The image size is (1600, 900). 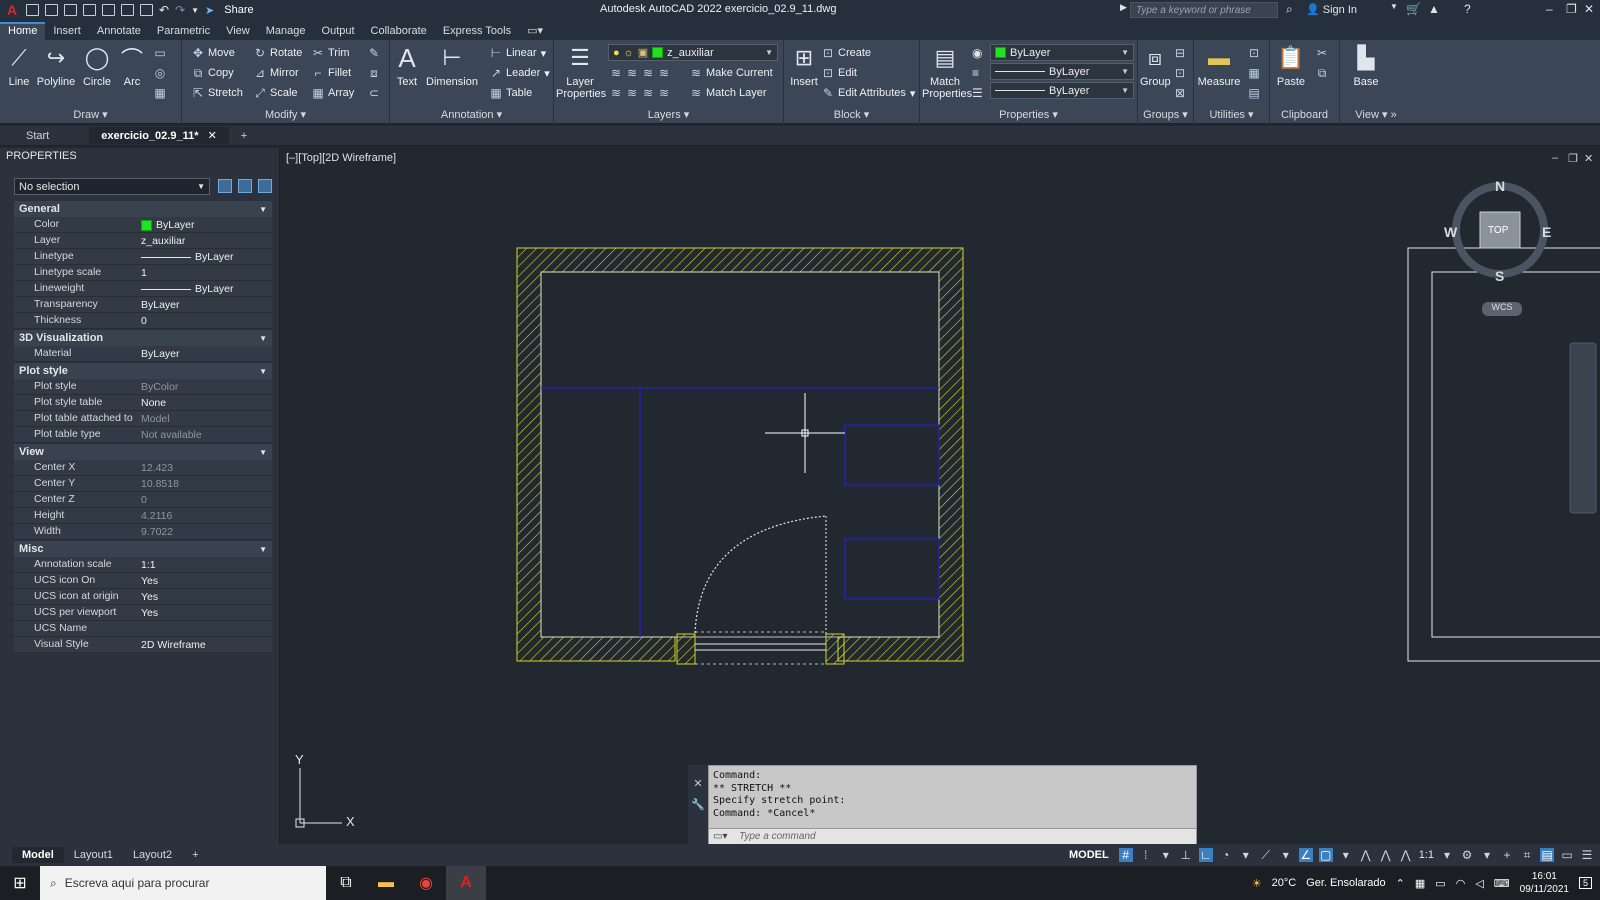 What do you see at coordinates (1434, 9) in the screenshot?
I see `autodesk-a360-icon: ▲` at bounding box center [1434, 9].